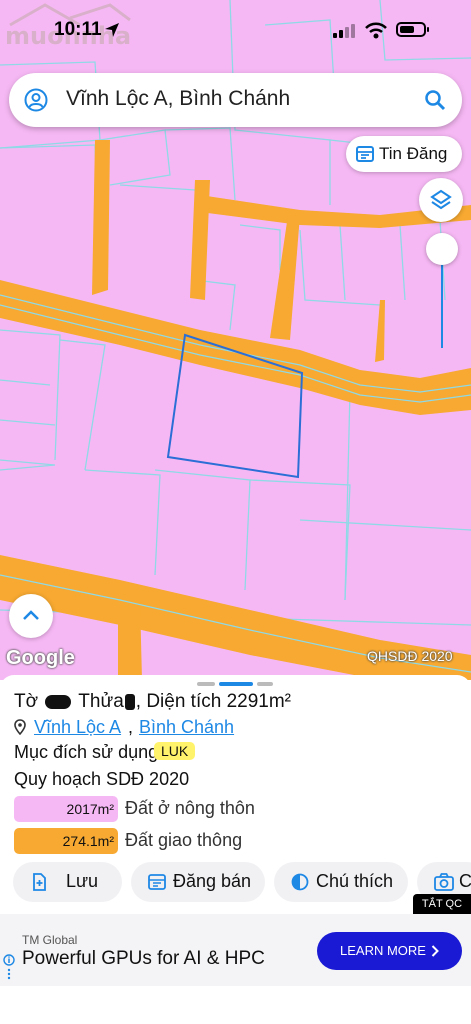  Describe the element at coordinates (442, 904) in the screenshot. I see `close-ad-button: TẮT QC` at that location.